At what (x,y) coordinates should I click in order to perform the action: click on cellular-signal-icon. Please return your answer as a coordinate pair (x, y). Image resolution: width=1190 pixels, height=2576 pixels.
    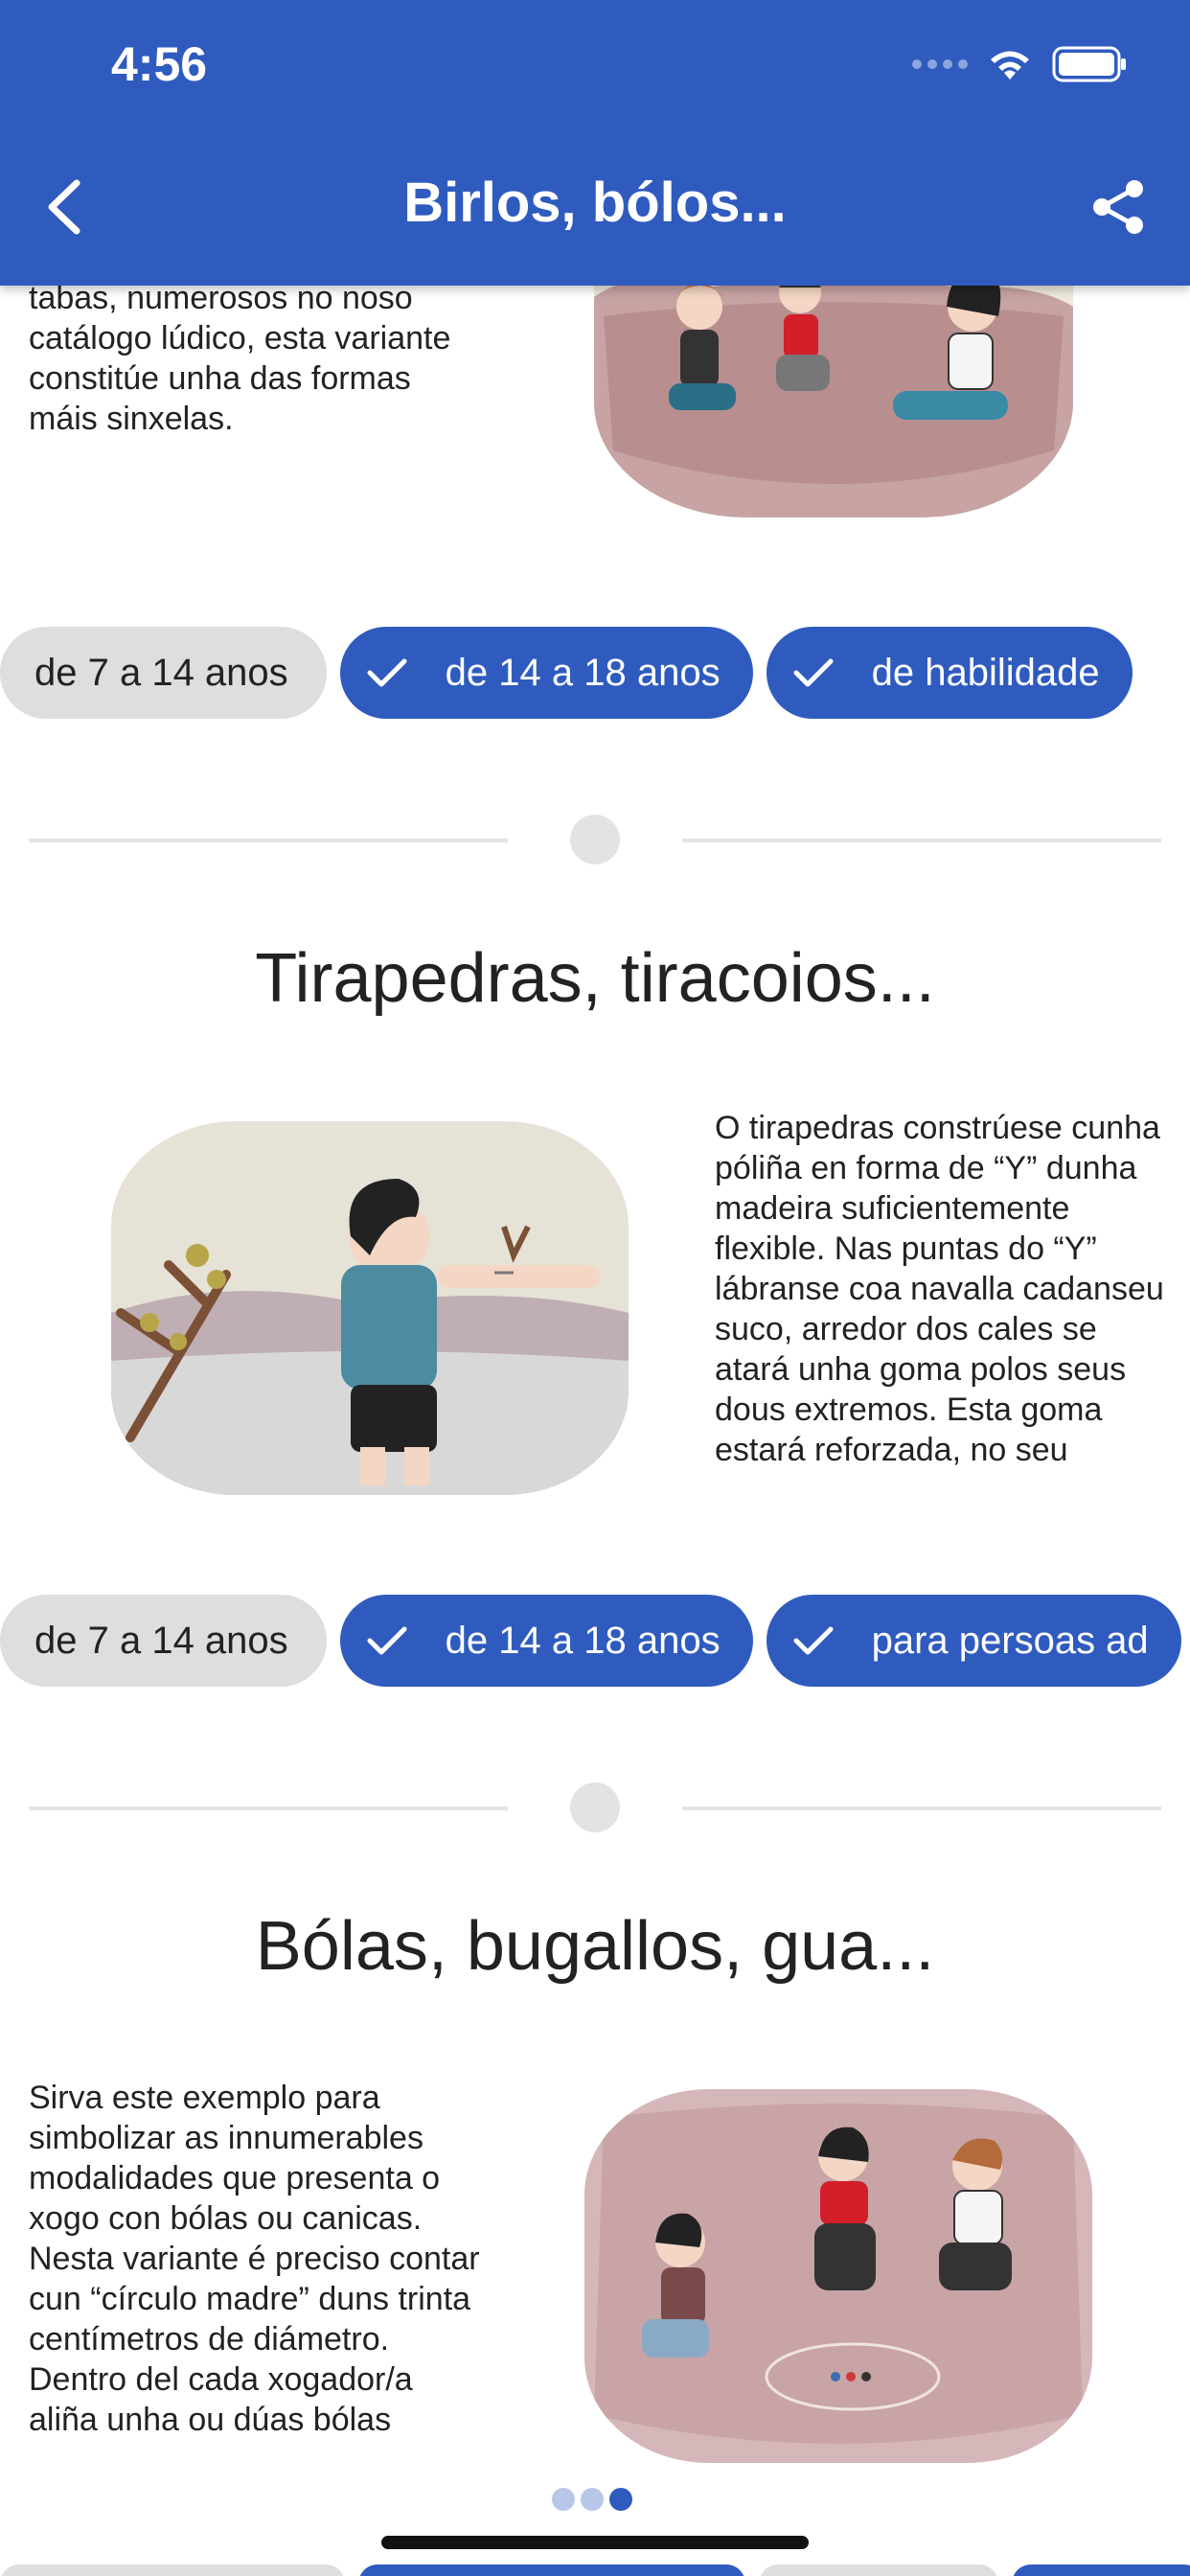
    Looking at the image, I should click on (940, 64).